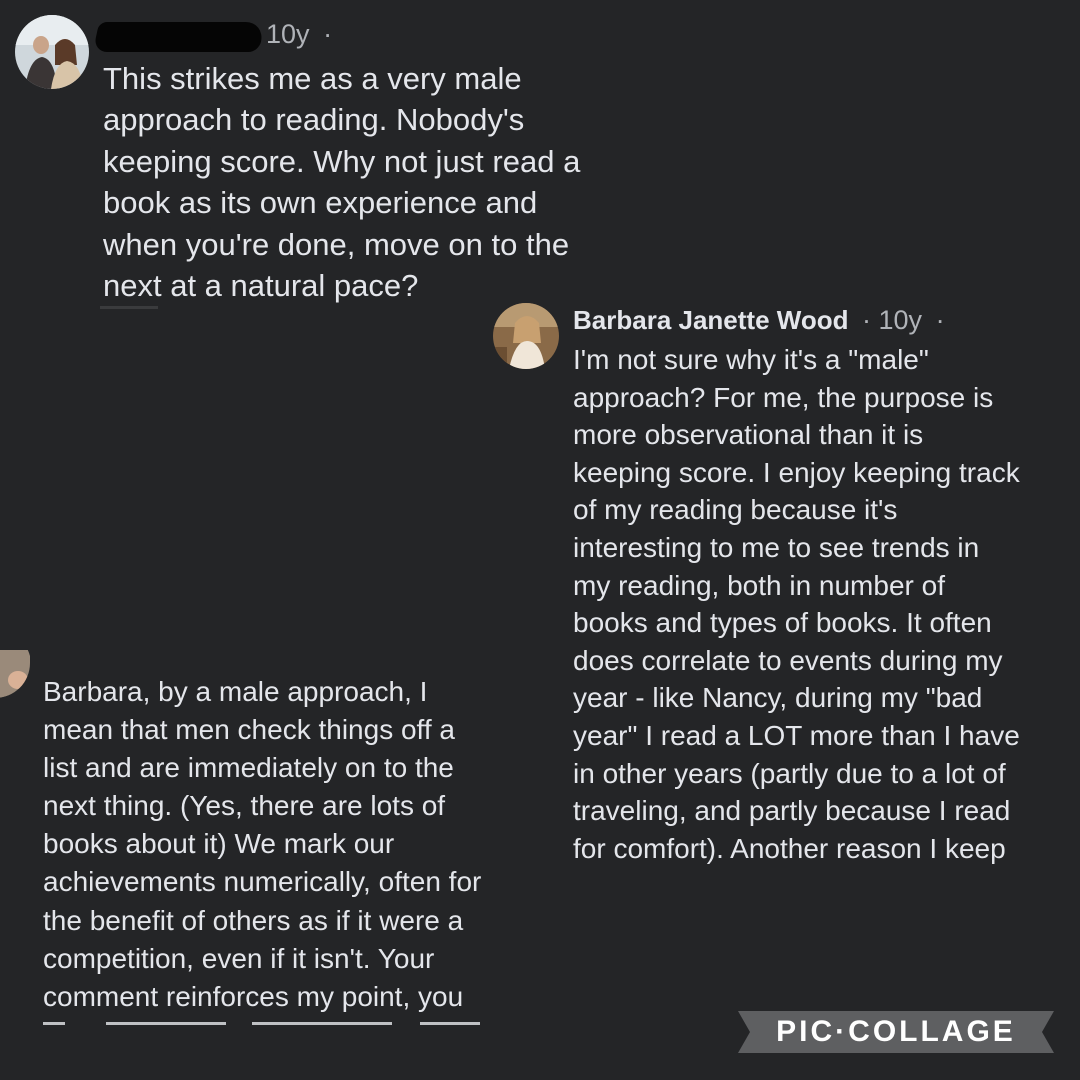 The image size is (1080, 1080). I want to click on comment-meta: 10y ·, so click(299, 34).